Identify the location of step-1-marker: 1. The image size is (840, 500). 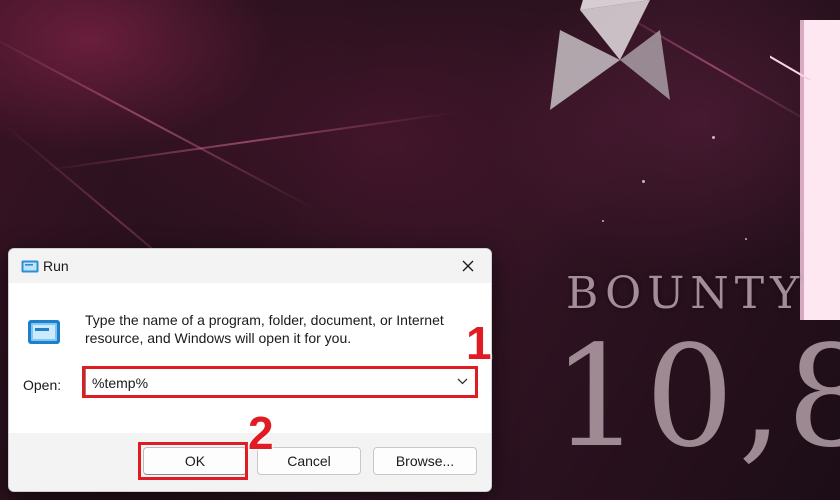
(479, 343).